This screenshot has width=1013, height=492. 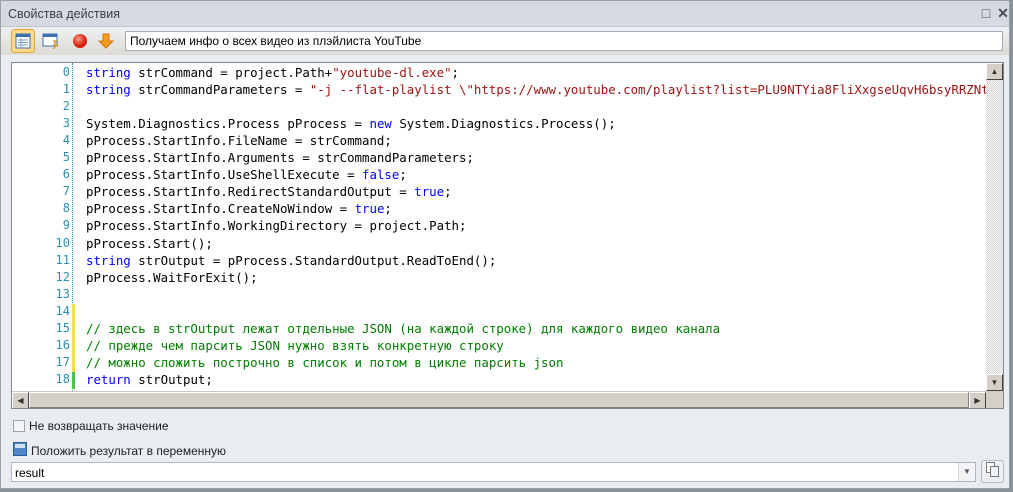 I want to click on line-number: 17, so click(x=62, y=361).